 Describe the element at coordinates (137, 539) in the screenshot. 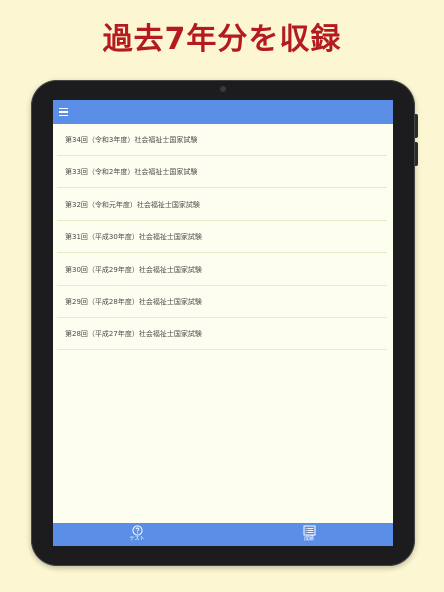

I see `tab-test-label: テスト` at that location.